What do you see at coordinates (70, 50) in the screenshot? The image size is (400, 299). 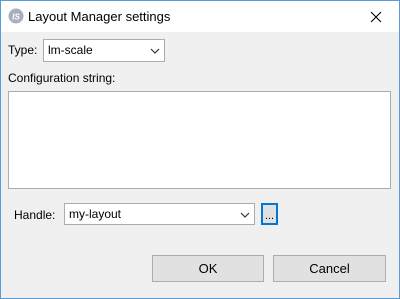 I see `type-dropdown-value: lm-scale` at bounding box center [70, 50].